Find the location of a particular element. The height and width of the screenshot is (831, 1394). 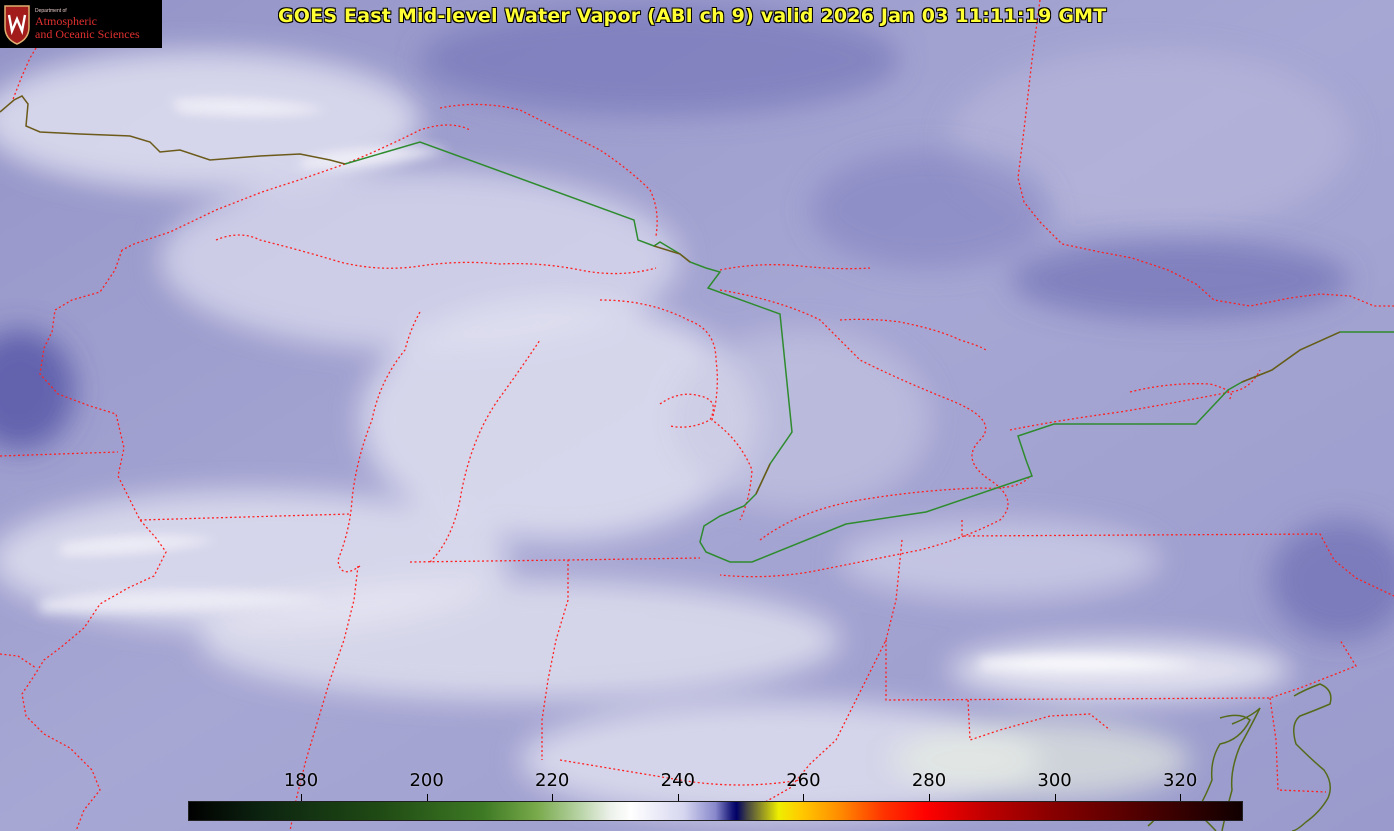

colorbar-tick-label: 180 is located at coordinates (301, 780).